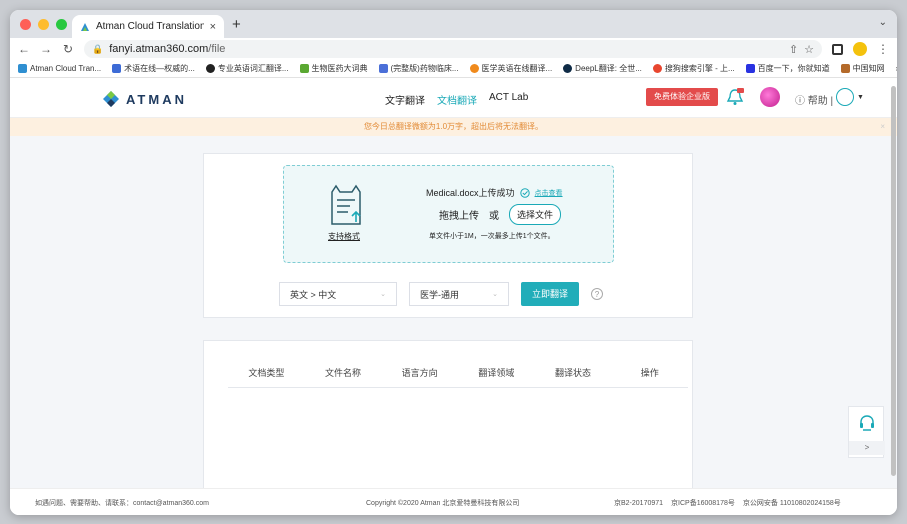 This screenshot has width=907, height=524. Describe the element at coordinates (638, 503) in the screenshot. I see `icp-license-1: 京B2-20170971` at that location.